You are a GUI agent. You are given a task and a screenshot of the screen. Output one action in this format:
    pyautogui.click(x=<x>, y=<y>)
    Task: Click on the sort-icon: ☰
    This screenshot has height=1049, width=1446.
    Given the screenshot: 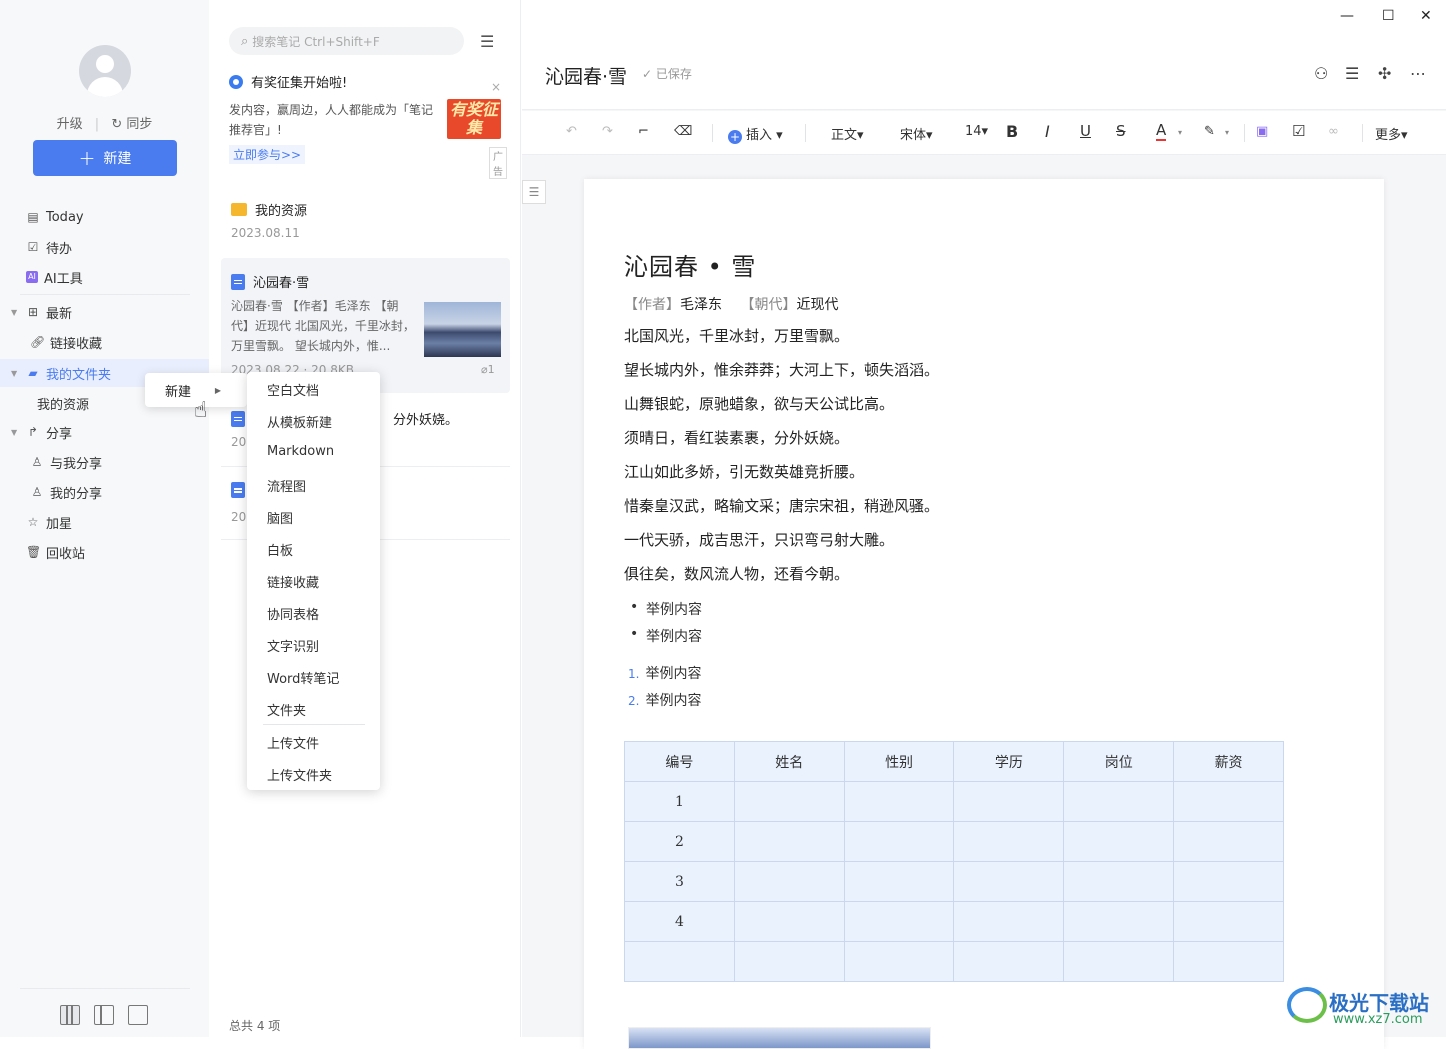 What is the action you would take?
    pyautogui.click(x=487, y=41)
    